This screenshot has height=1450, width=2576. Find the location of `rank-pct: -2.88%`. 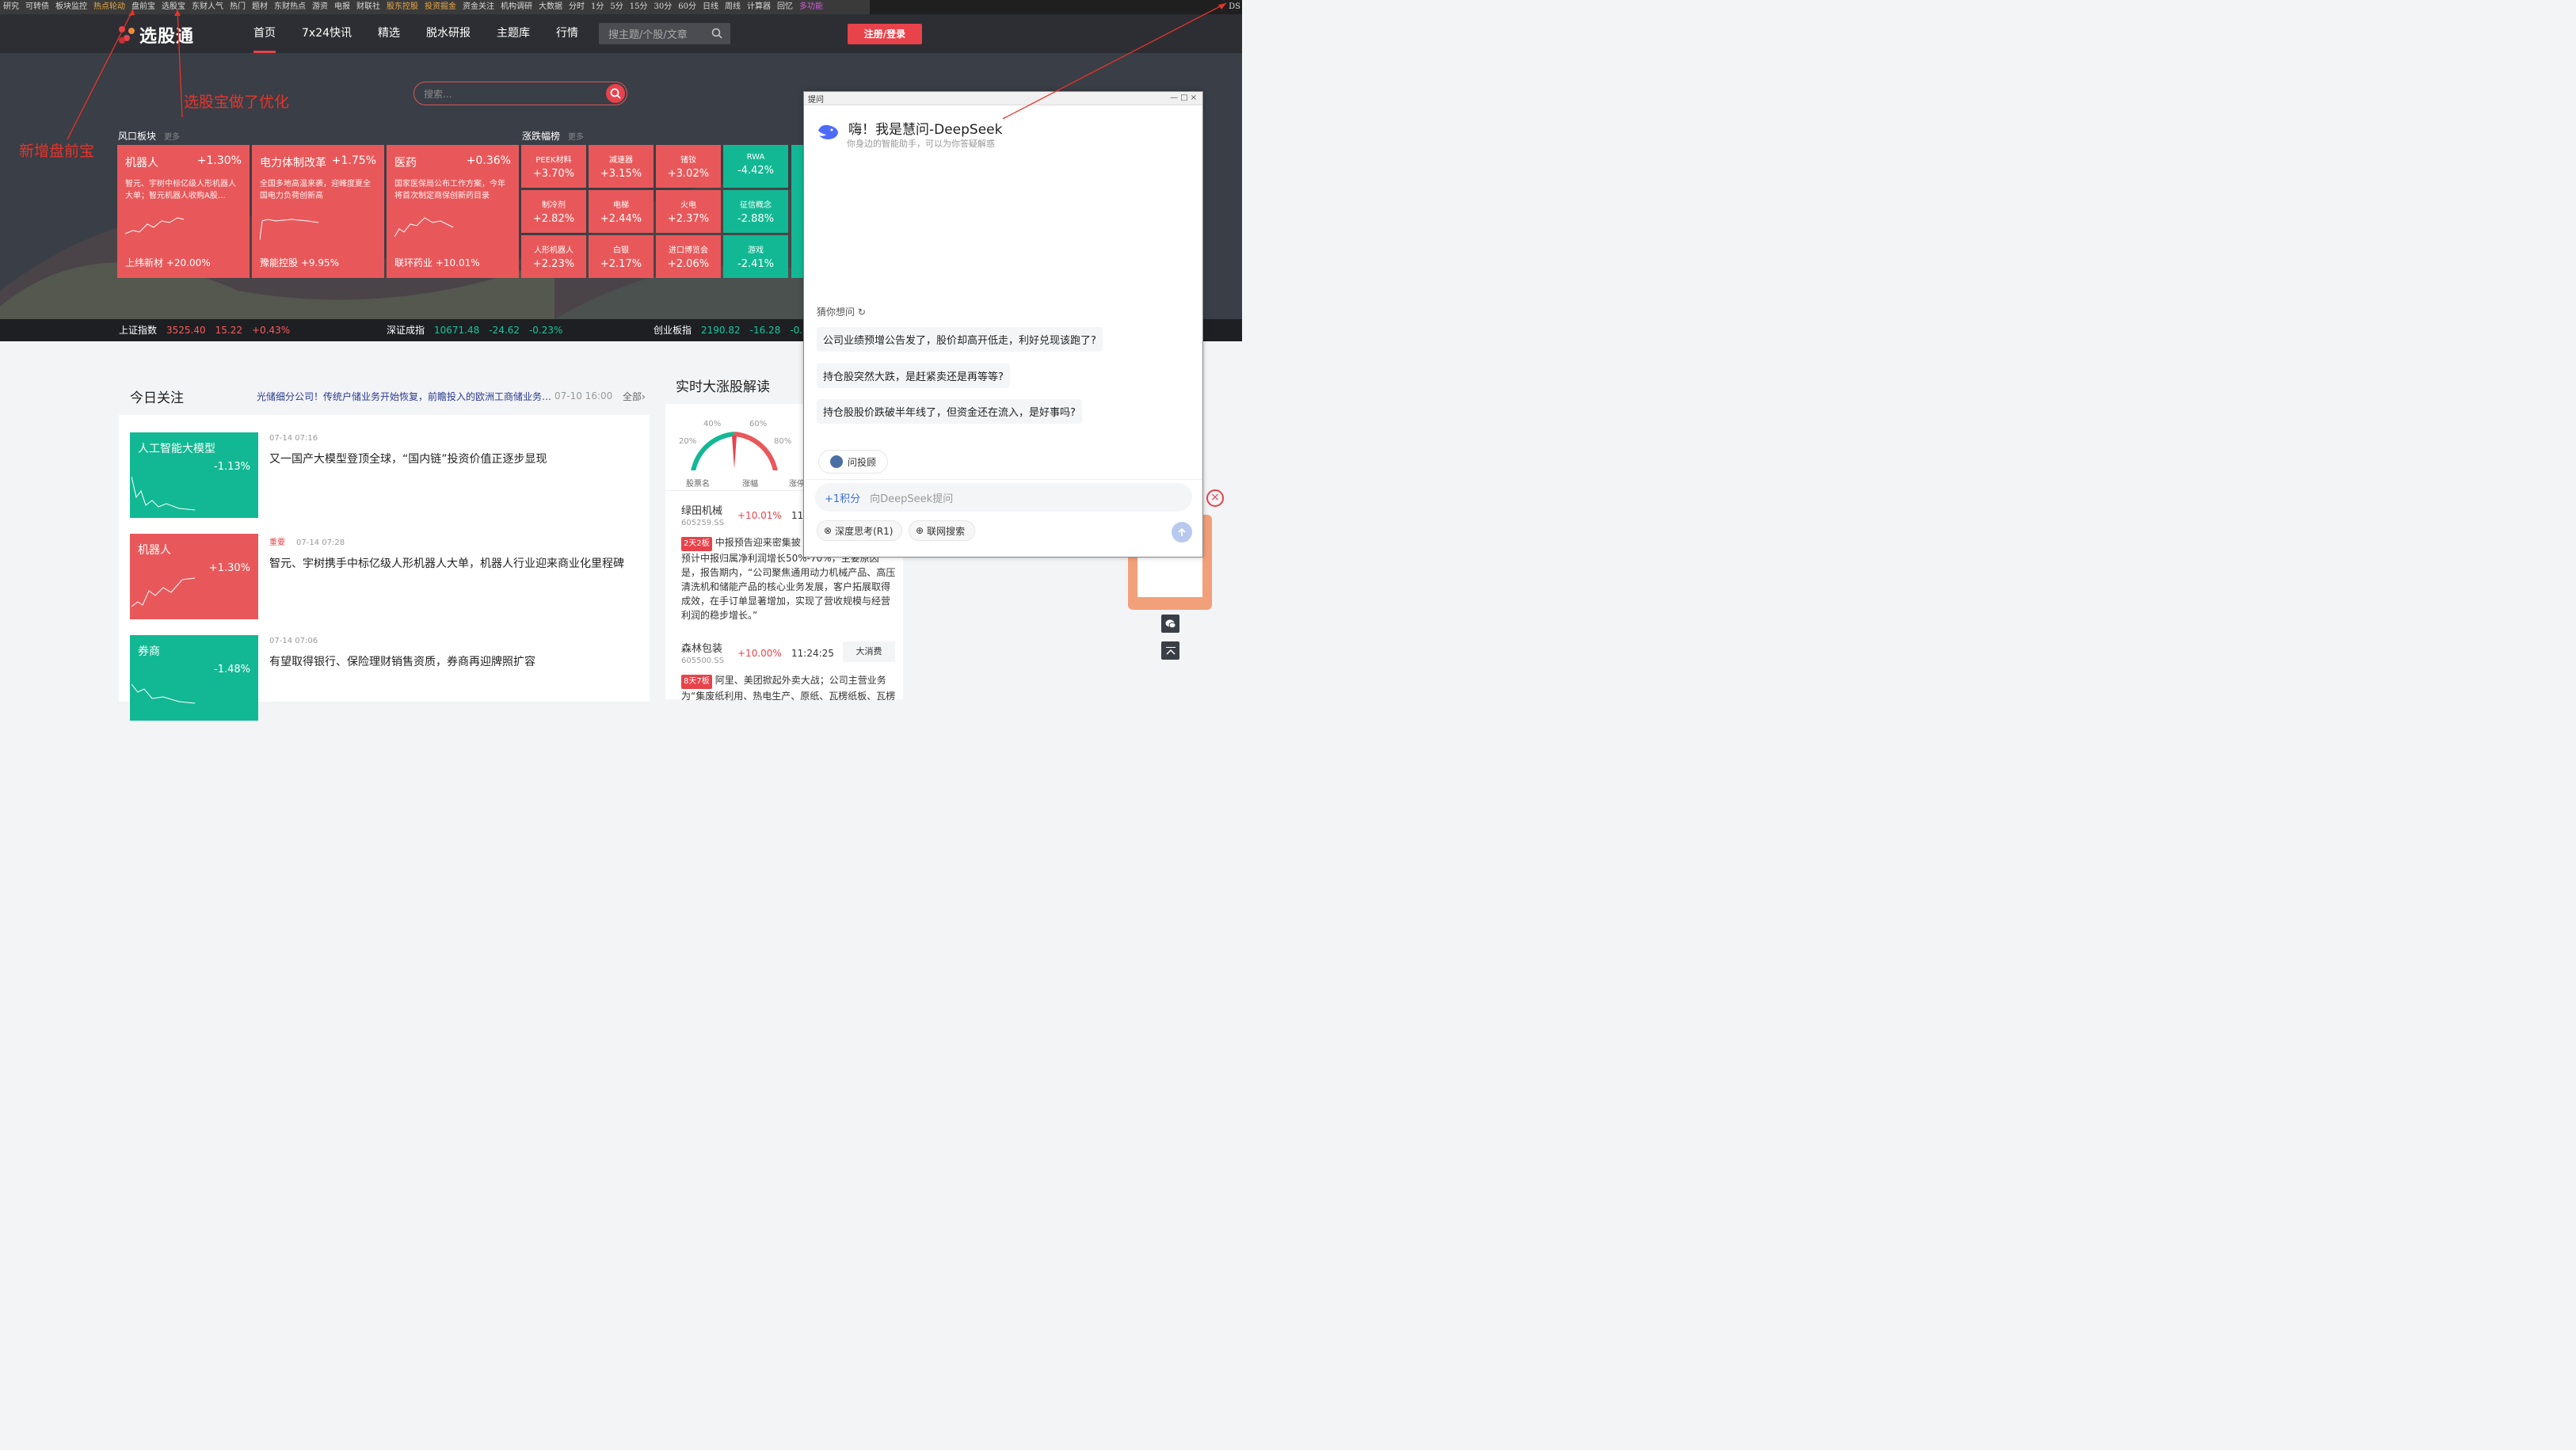

rank-pct: -2.88% is located at coordinates (755, 219).